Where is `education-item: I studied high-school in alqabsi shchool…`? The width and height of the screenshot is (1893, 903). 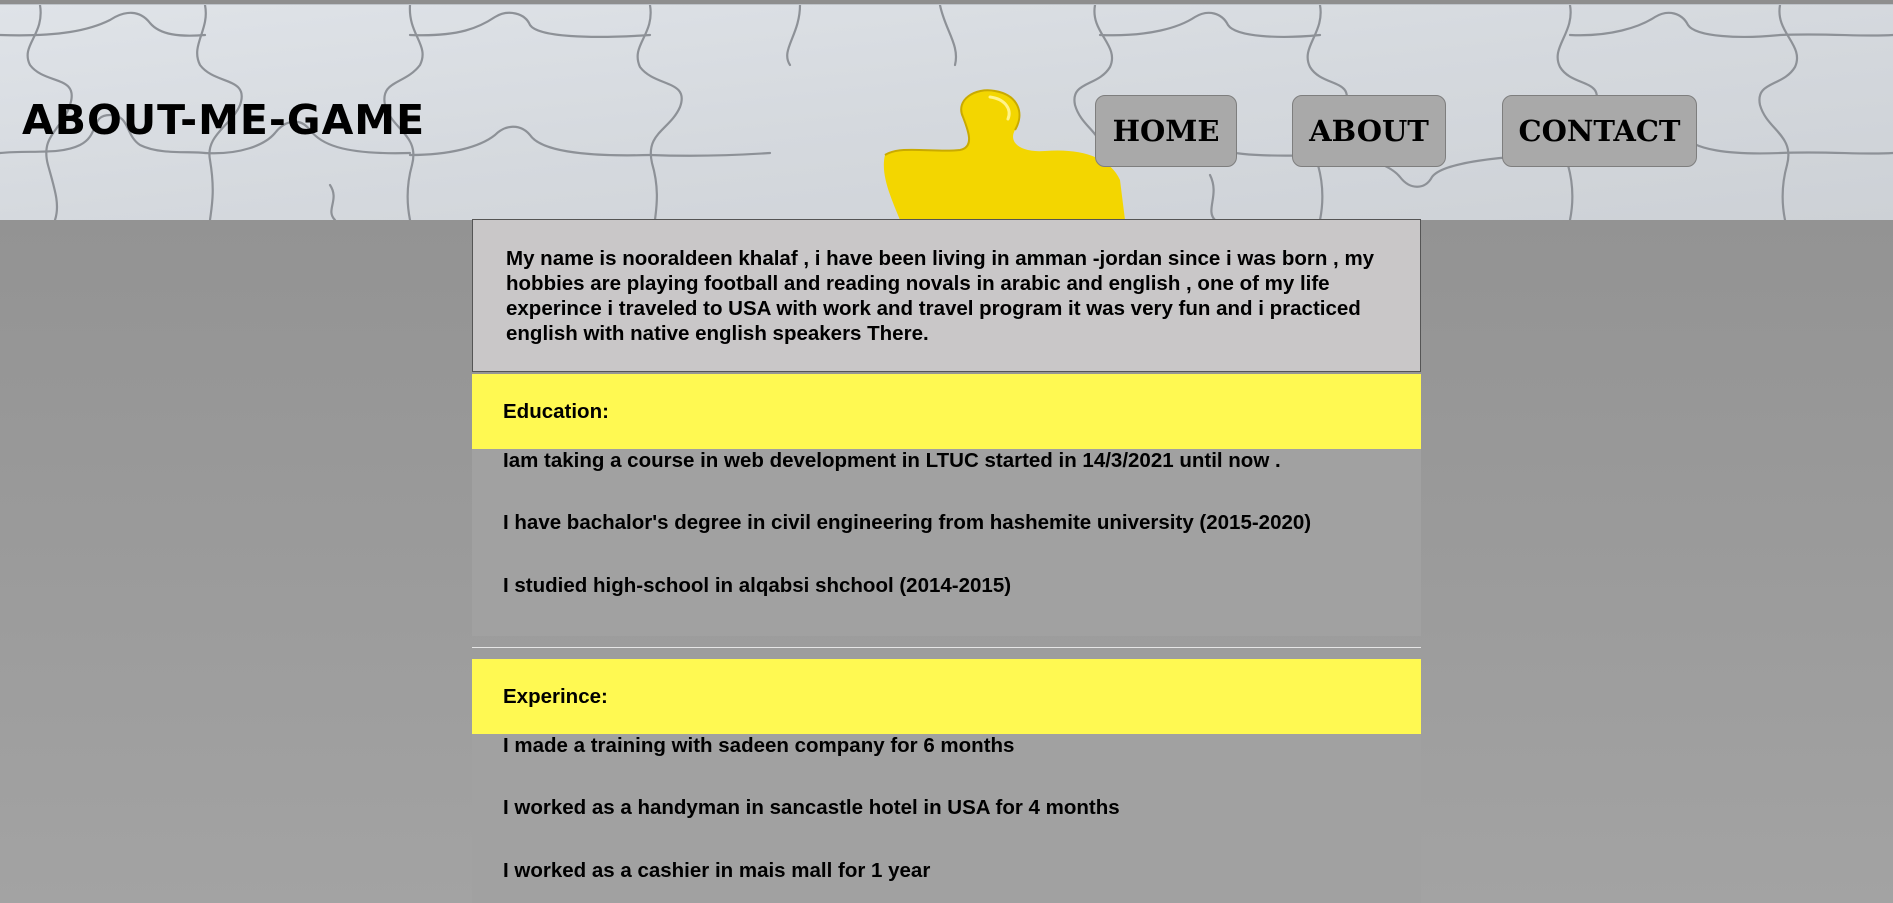
education-item: I studied high-school in alqabsi shchool… is located at coordinates (757, 585).